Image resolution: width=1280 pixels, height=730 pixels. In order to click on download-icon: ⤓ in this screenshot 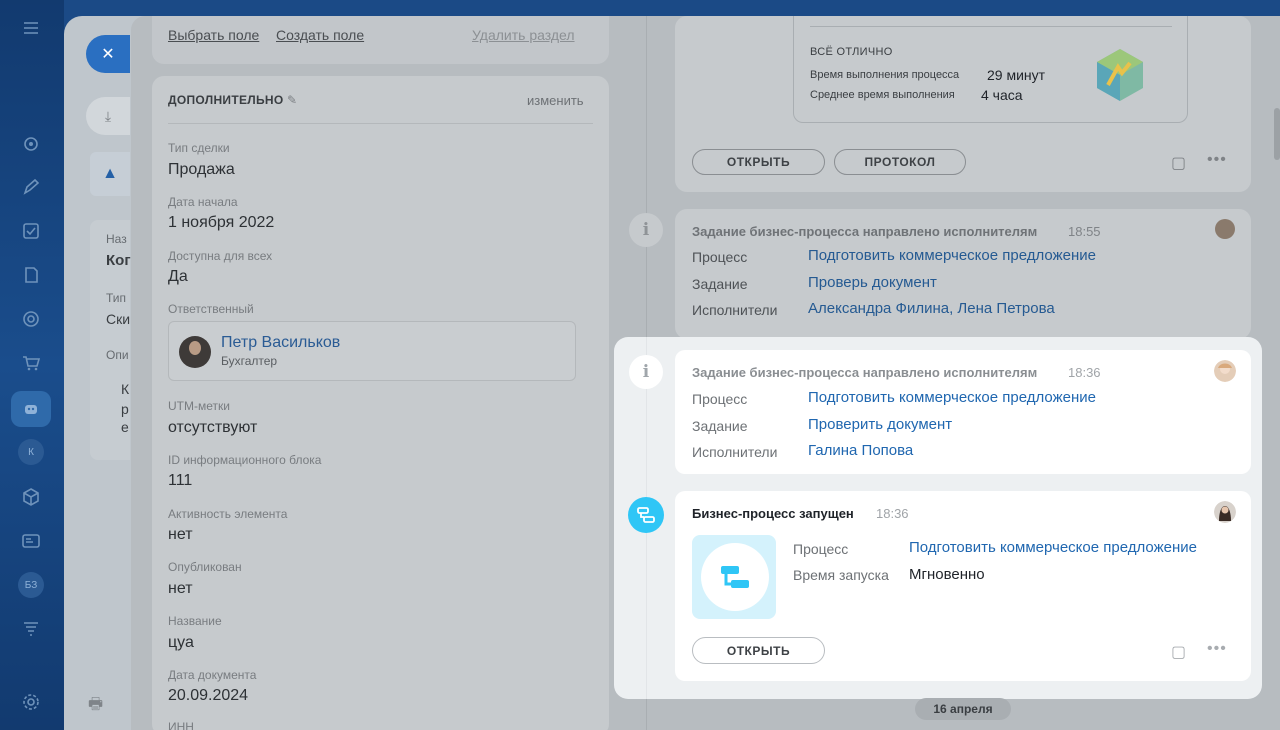, I will do `click(108, 115)`.